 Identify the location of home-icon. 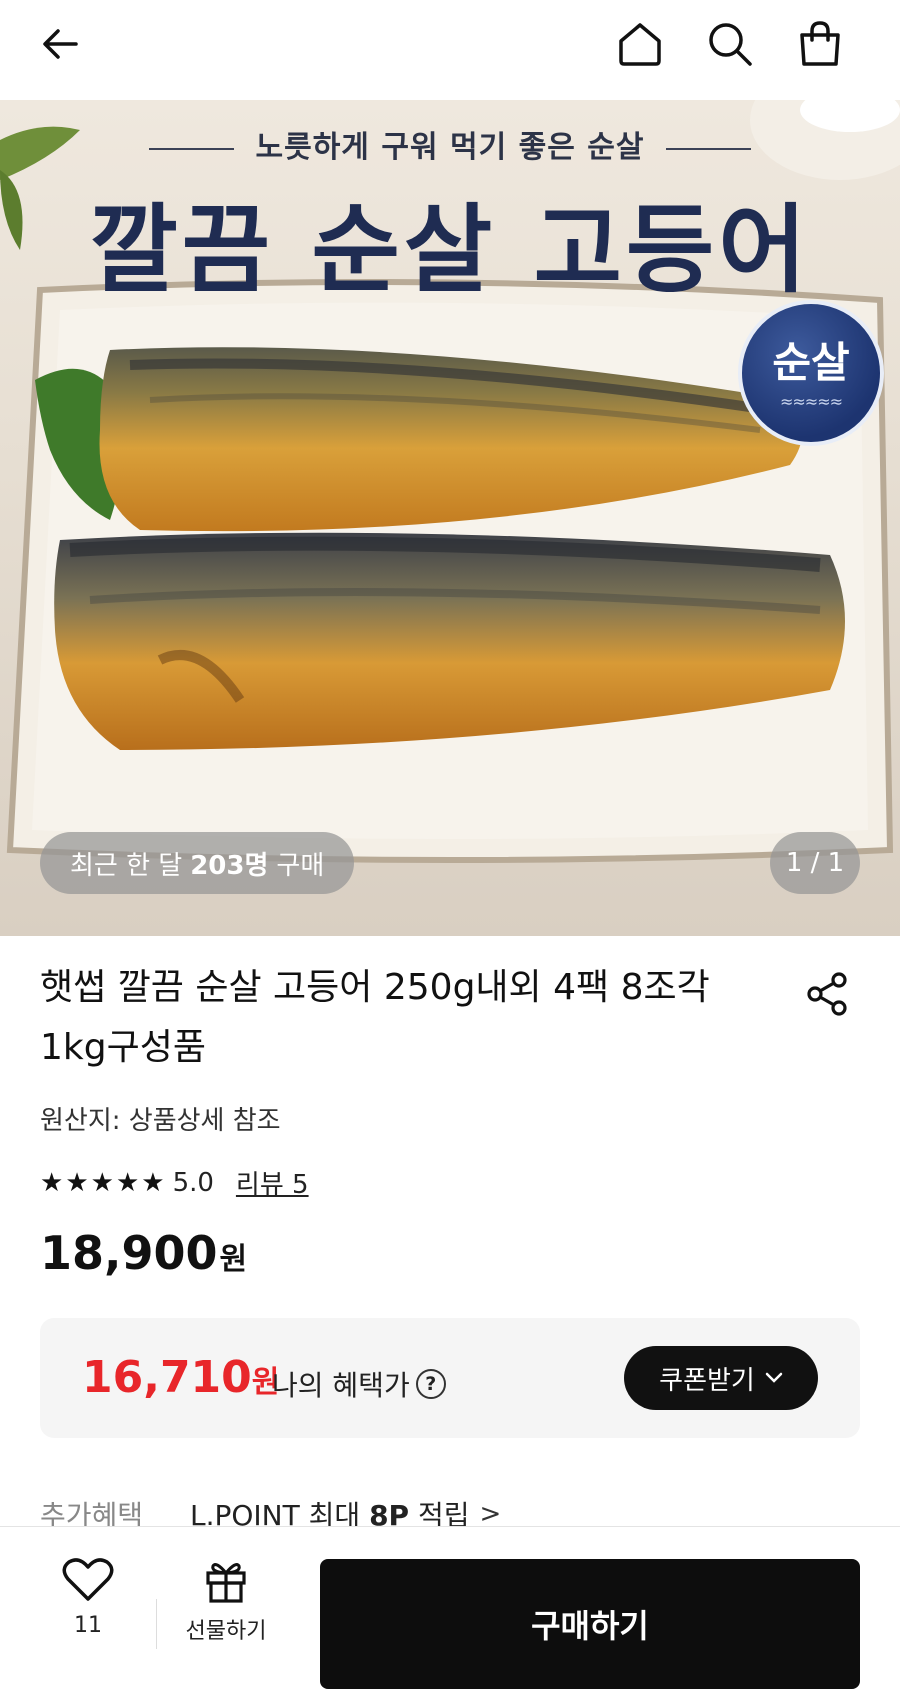
(640, 44).